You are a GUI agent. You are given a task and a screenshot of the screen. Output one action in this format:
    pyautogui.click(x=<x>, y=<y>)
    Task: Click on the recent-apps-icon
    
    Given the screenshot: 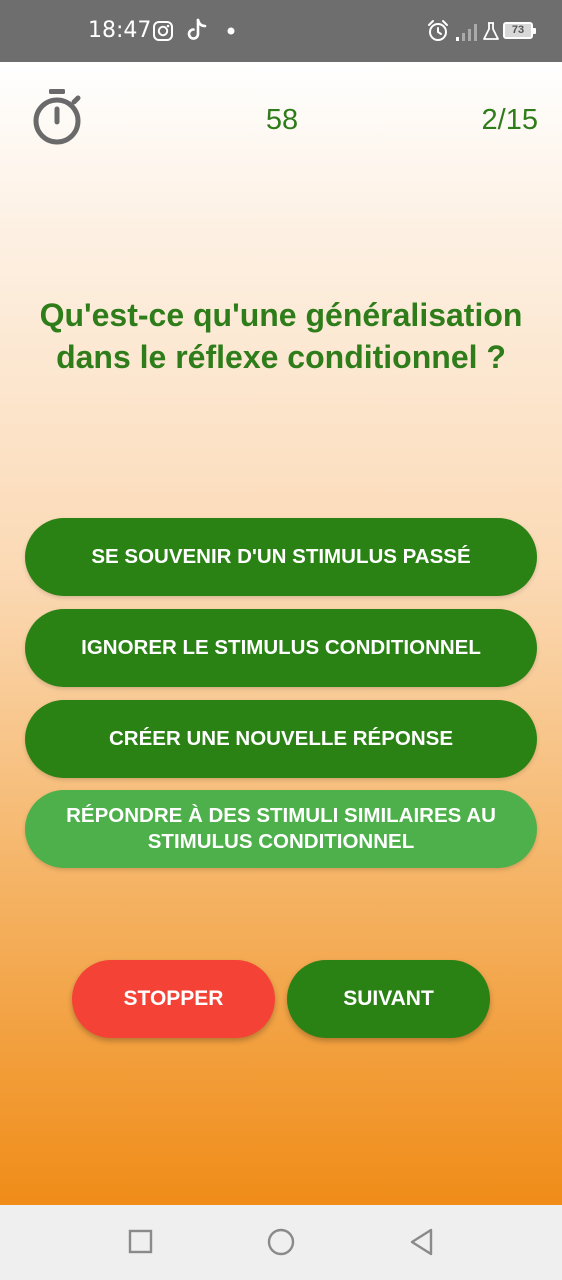 What is the action you would take?
    pyautogui.click(x=141, y=1241)
    